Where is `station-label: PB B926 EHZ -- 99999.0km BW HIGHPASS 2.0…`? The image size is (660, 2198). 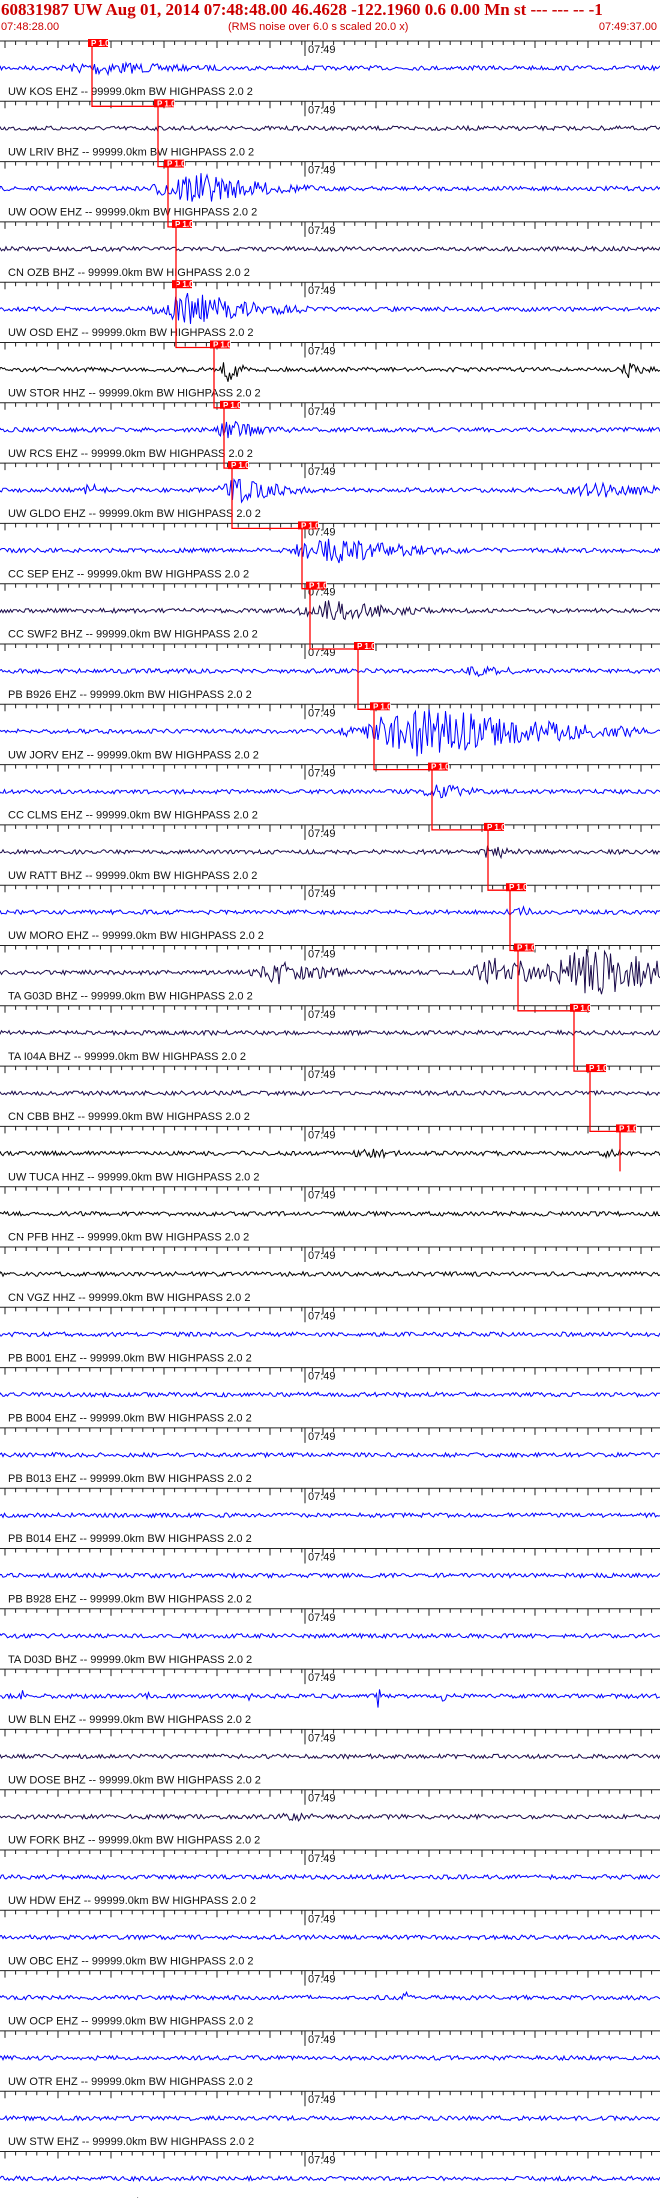 station-label: PB B926 EHZ -- 99999.0km BW HIGHPASS 2.0… is located at coordinates (130, 695).